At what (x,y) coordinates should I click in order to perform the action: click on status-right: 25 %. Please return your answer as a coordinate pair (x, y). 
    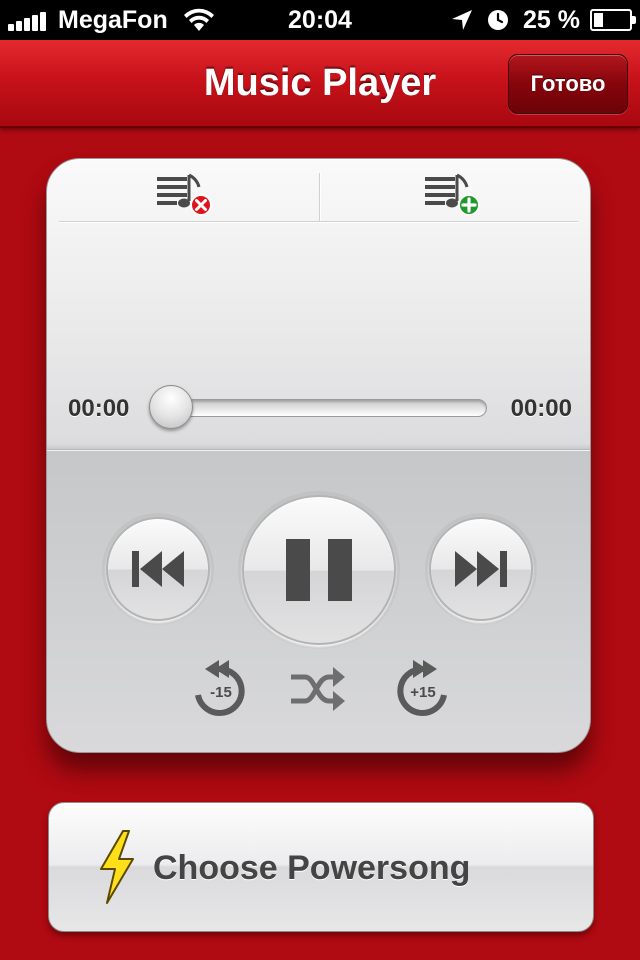
    Looking at the image, I should click on (543, 20).